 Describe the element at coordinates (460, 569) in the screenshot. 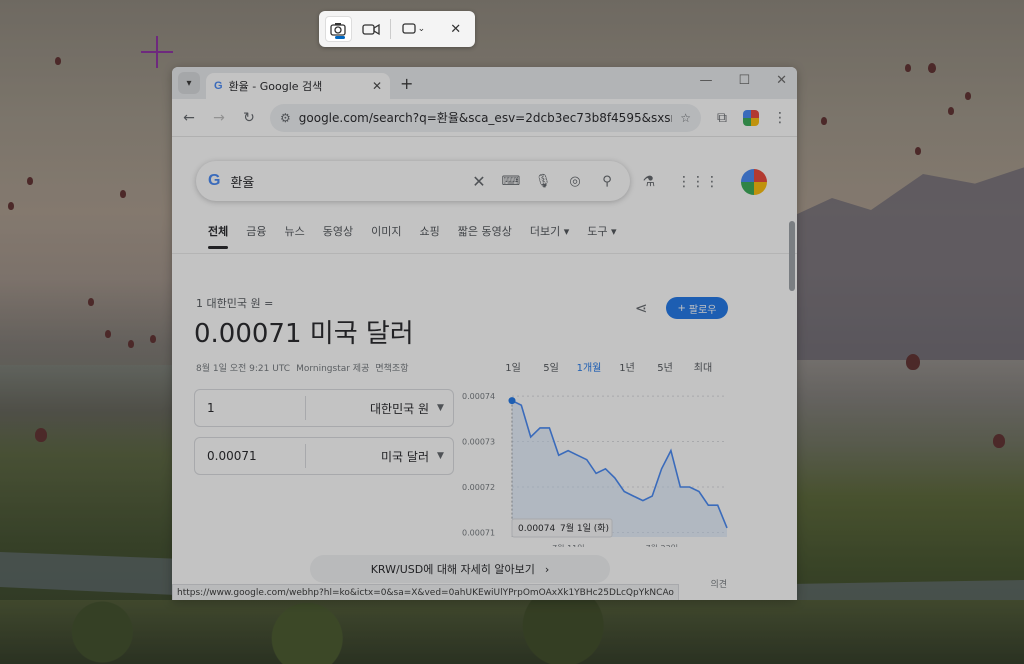

I see `learn-more-button: KRW/USD에 대해 자세히 알아보기 ›` at that location.